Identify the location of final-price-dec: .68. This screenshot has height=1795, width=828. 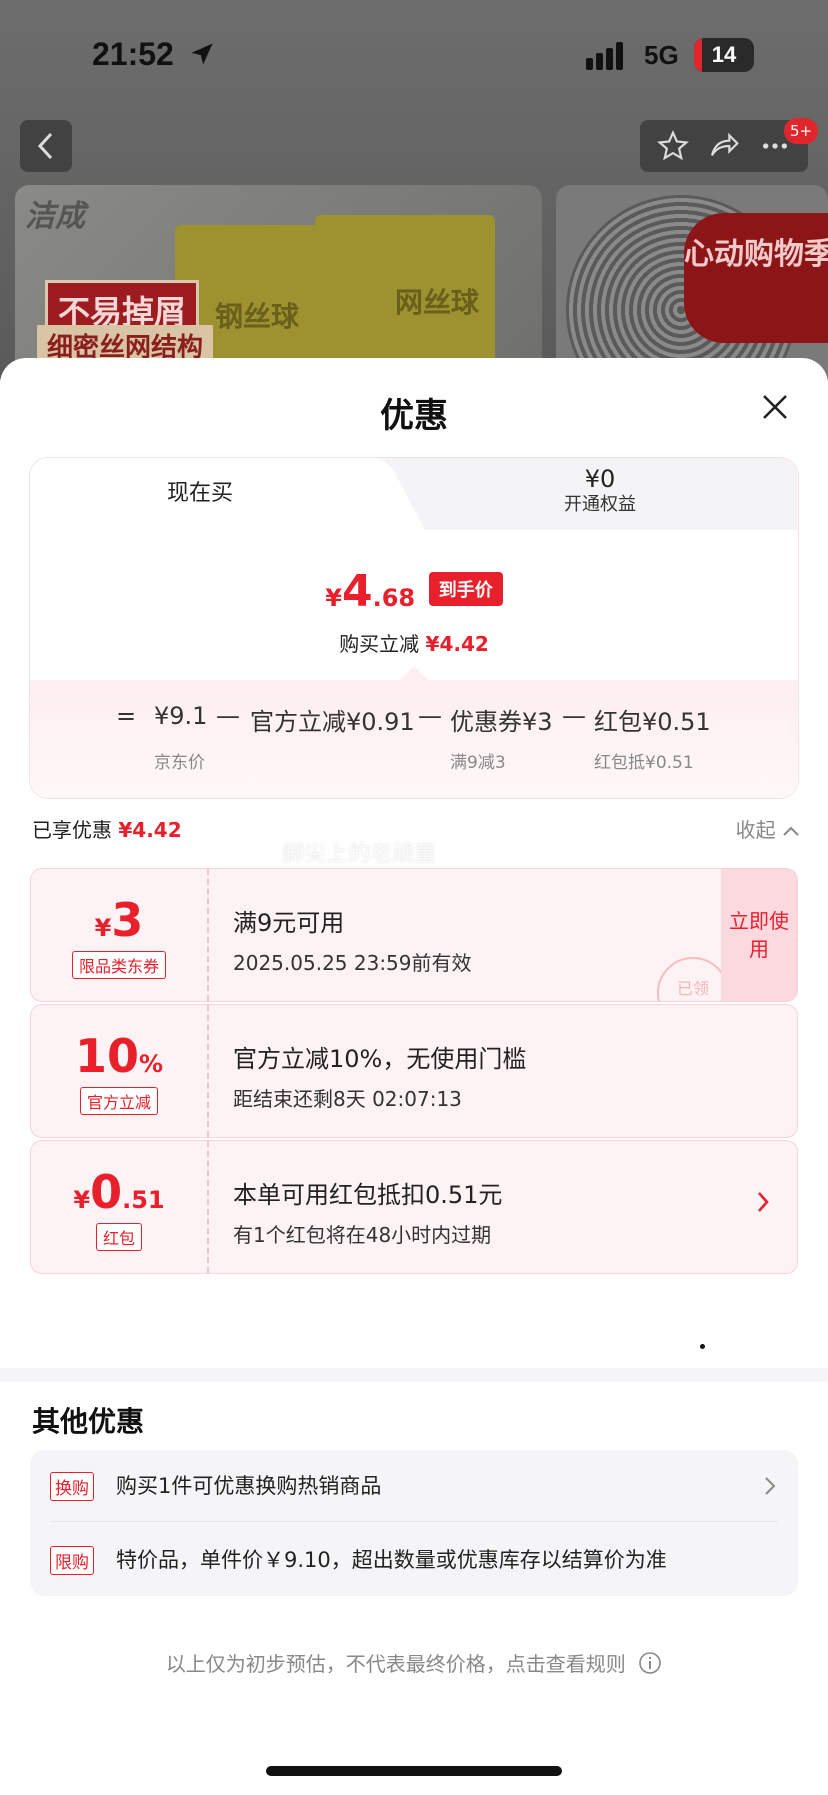
(394, 598).